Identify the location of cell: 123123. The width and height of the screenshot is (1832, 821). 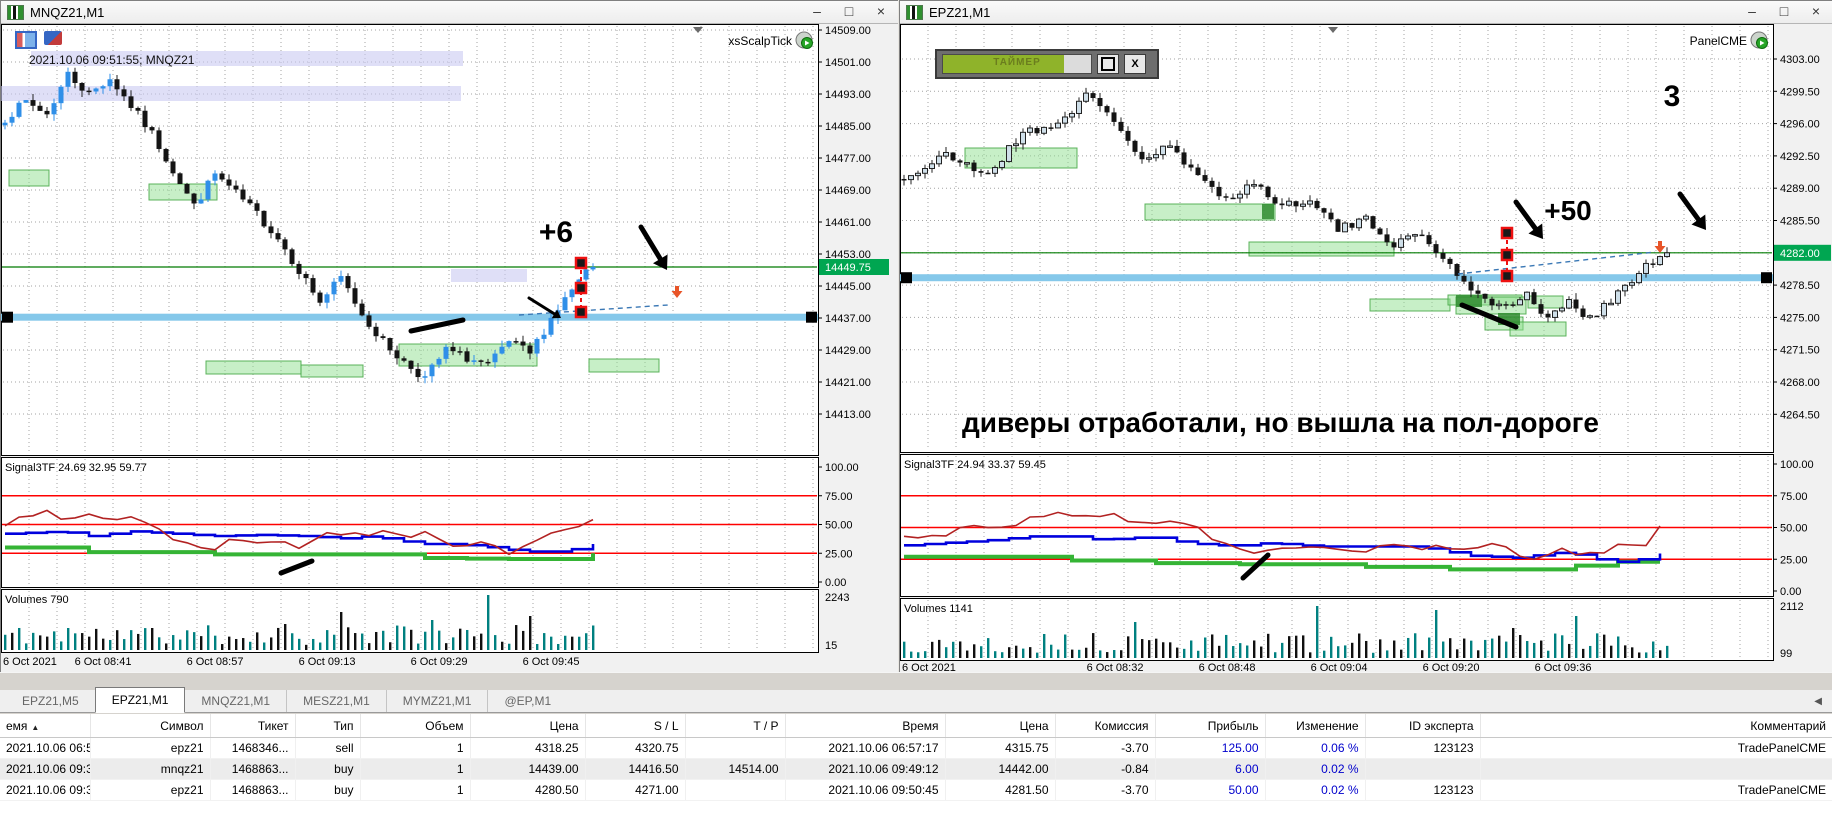
(1422, 790).